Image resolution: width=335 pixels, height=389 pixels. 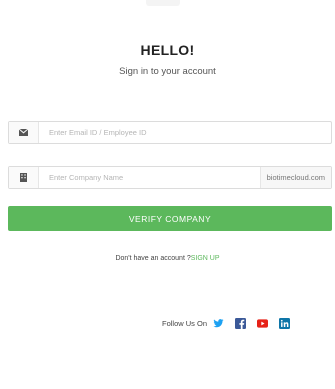 I want to click on facebook-icon, so click(x=241, y=323).